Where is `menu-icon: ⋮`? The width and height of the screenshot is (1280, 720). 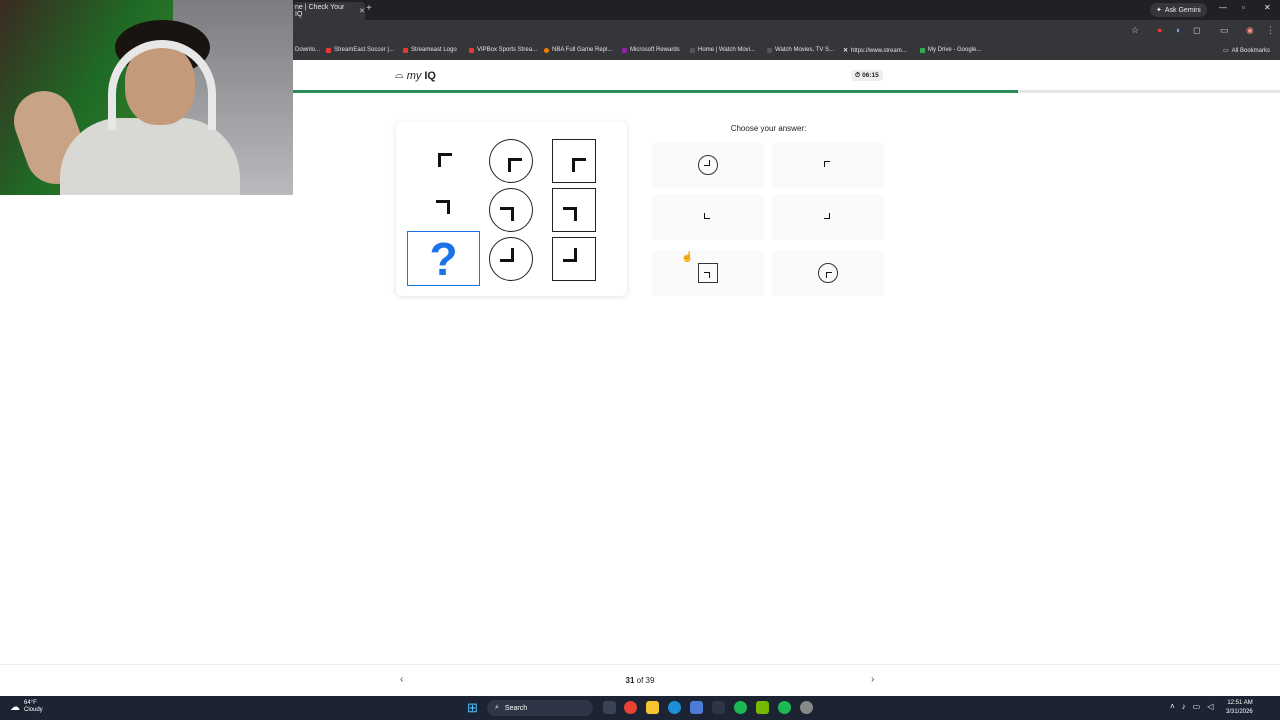
menu-icon: ⋮ is located at coordinates (1270, 30).